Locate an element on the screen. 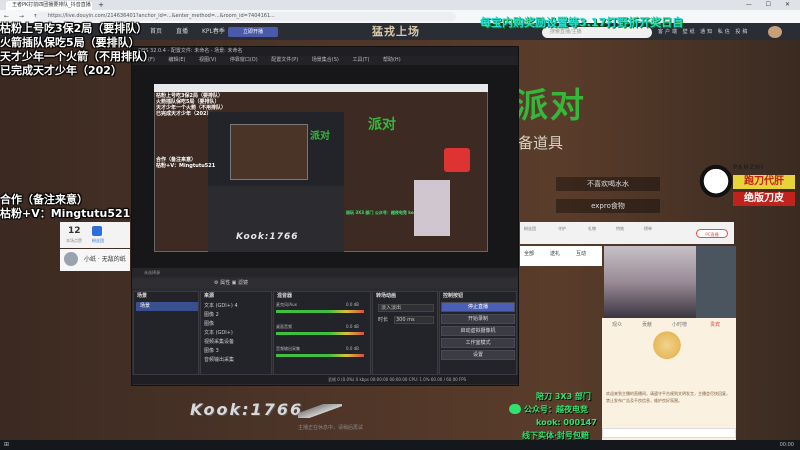  fan-club-label: 粉丝团 is located at coordinates (98, 240).